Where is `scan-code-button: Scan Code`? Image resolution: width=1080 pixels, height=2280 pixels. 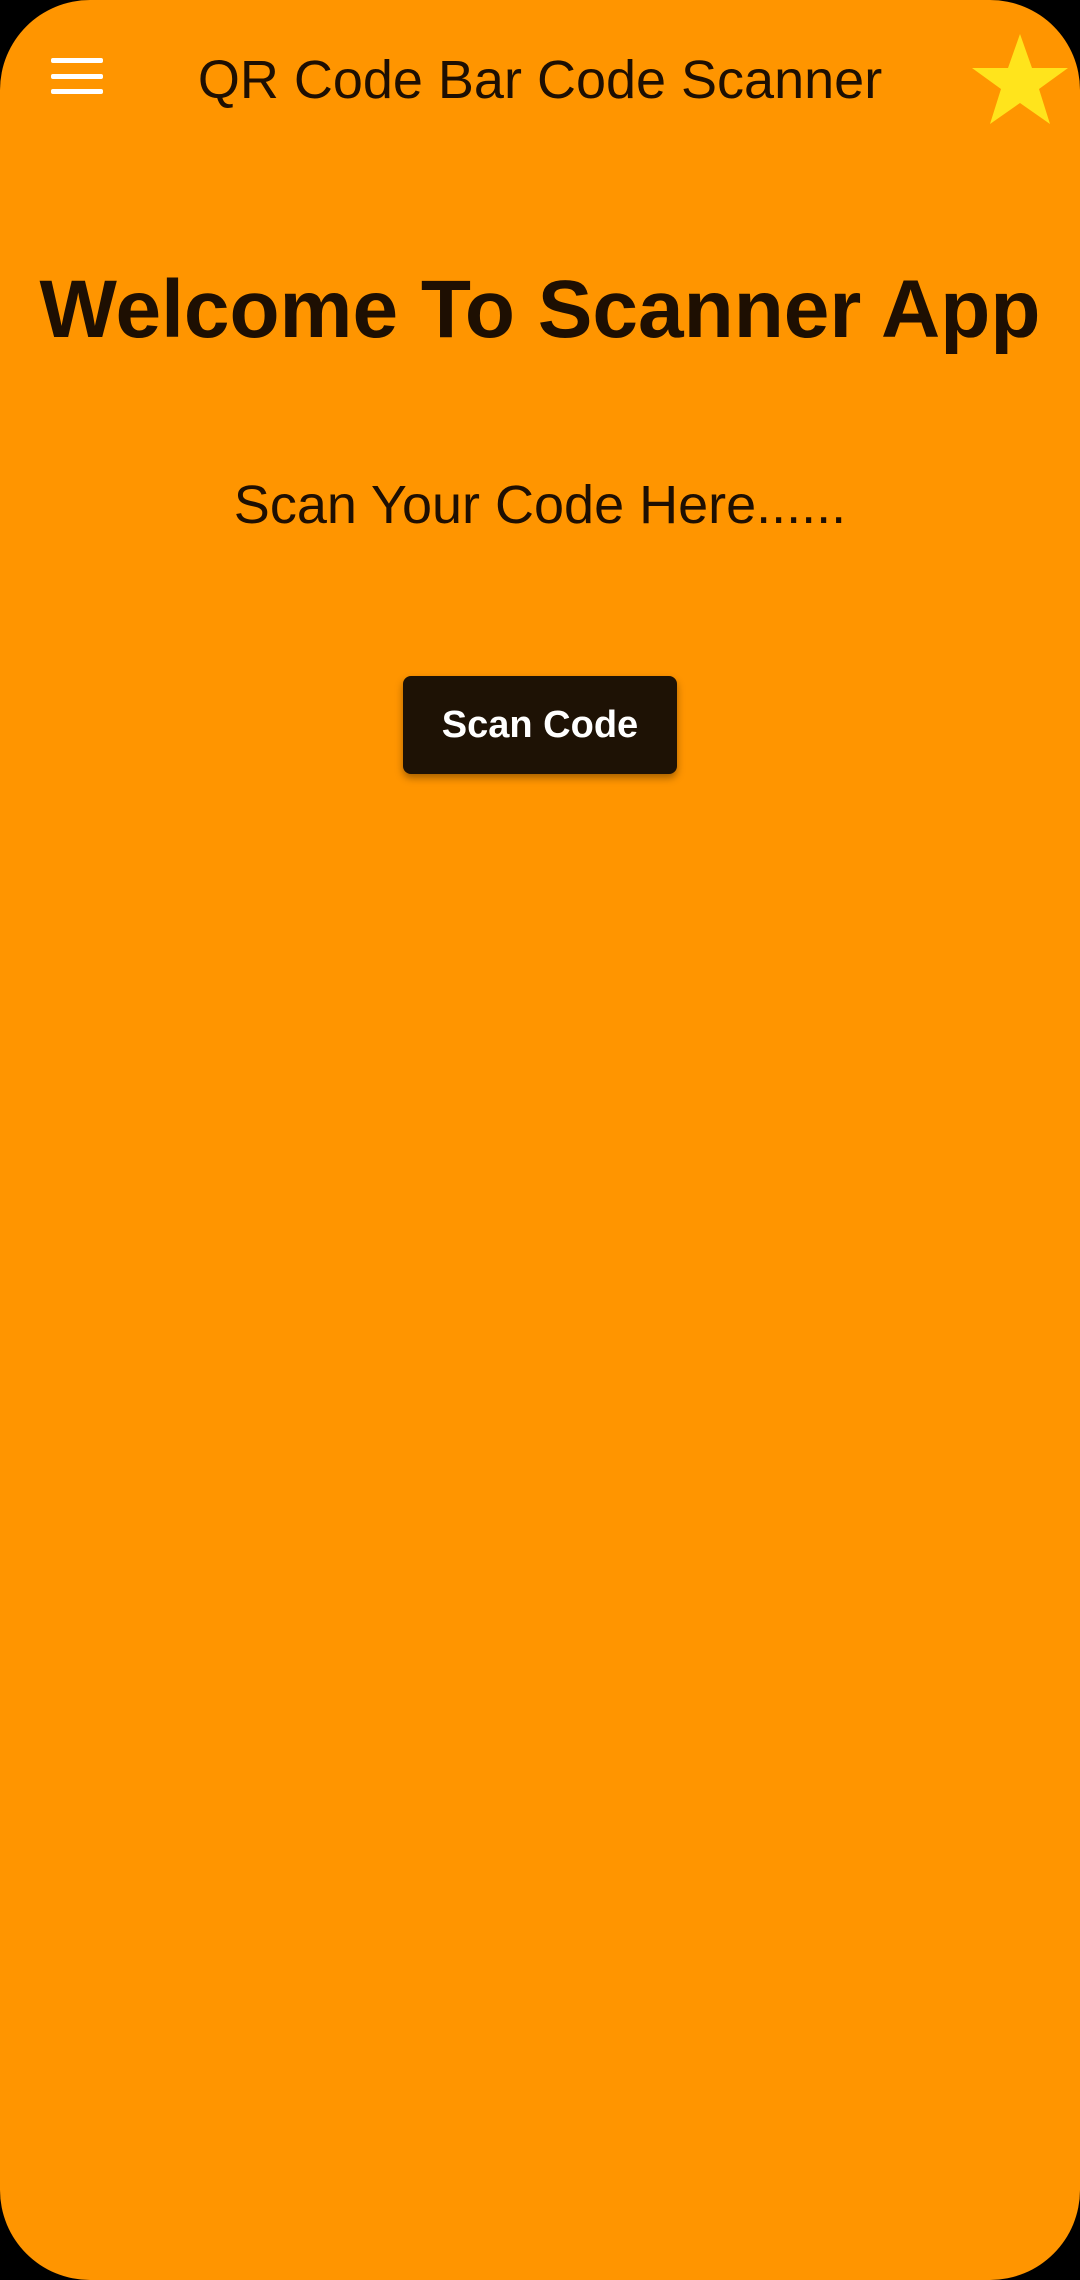
scan-code-button: Scan Code is located at coordinates (540, 725).